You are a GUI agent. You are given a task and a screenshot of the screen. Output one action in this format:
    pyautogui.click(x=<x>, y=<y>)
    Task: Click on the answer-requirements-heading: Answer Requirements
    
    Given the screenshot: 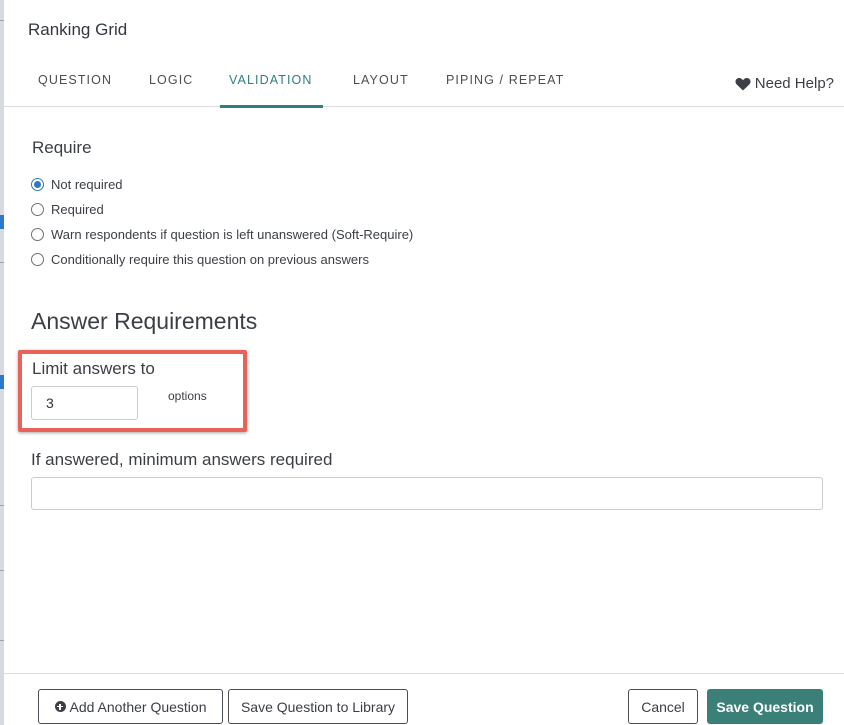 What is the action you would take?
    pyautogui.click(x=144, y=321)
    